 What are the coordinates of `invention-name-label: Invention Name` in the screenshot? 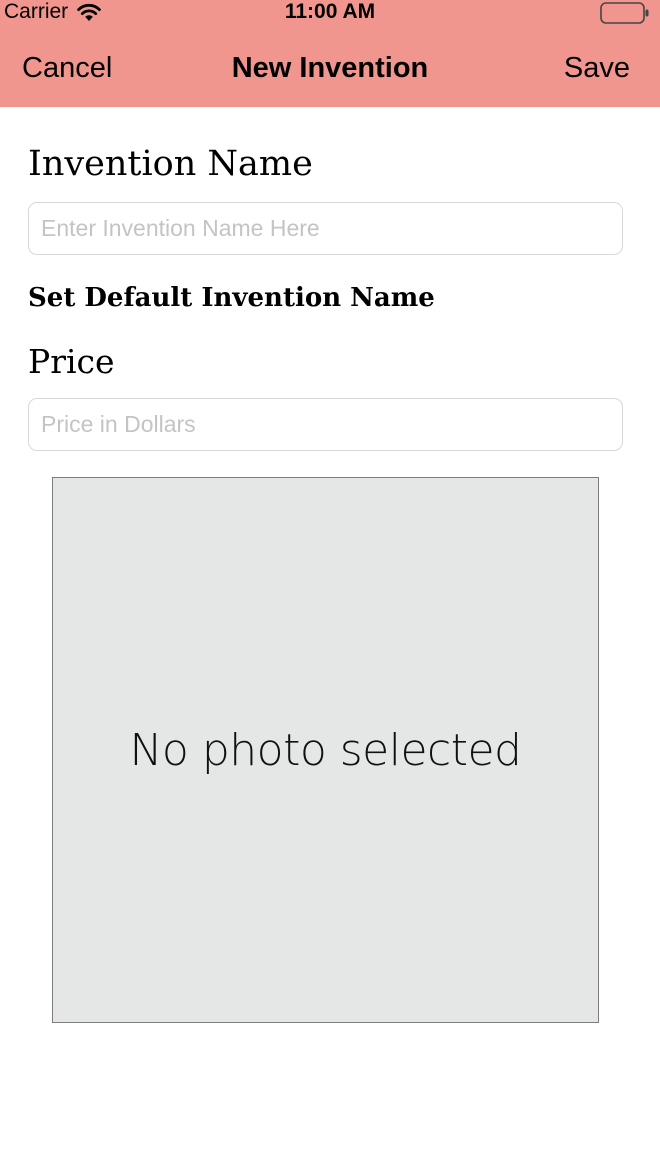 It's located at (170, 164).